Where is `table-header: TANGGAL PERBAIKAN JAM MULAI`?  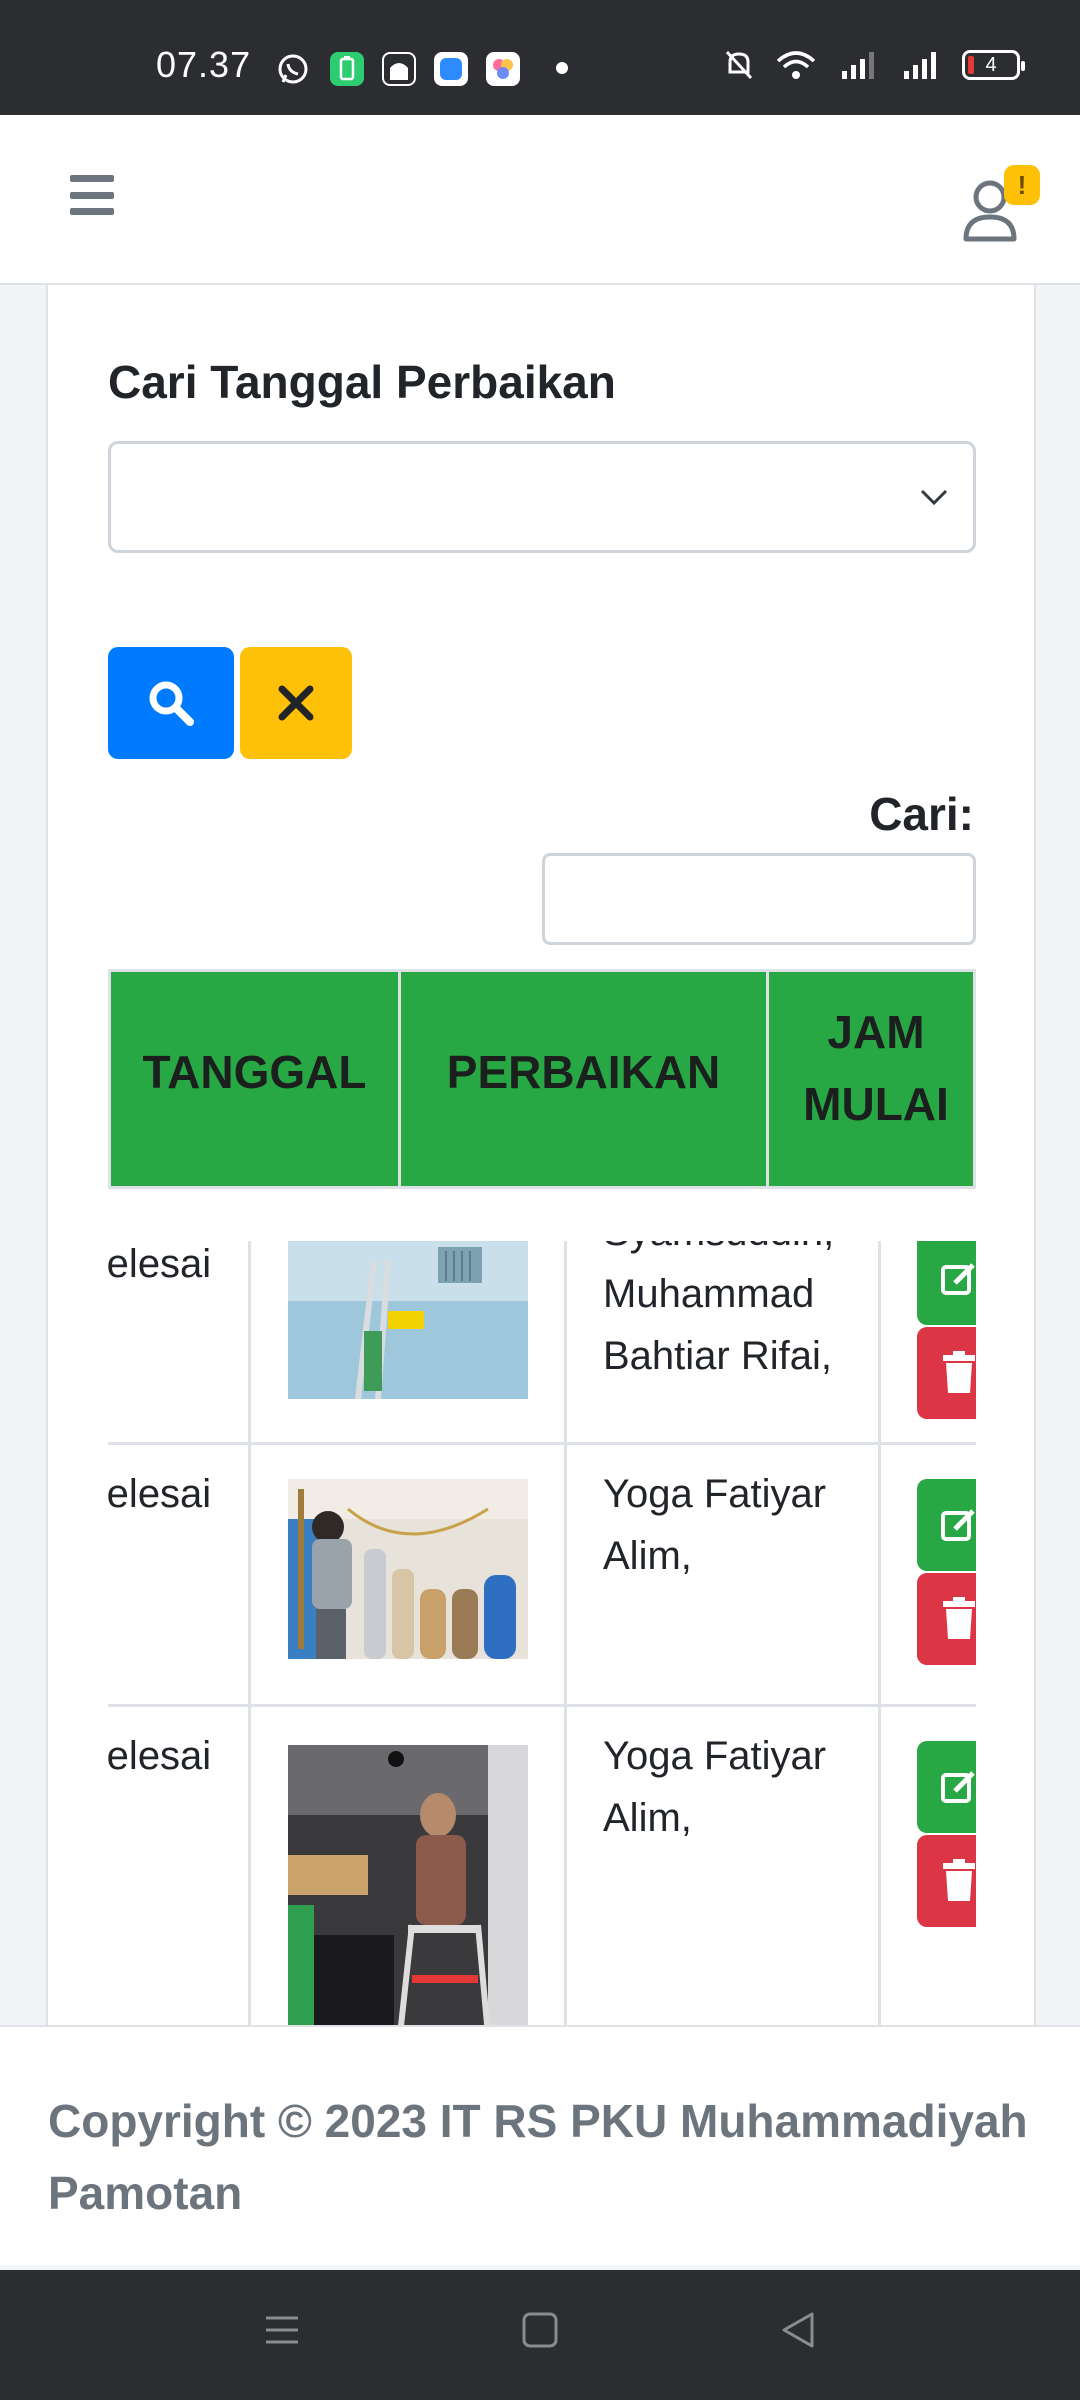
table-header: TANGGAL PERBAIKAN JAM MULAI is located at coordinates (542, 1079).